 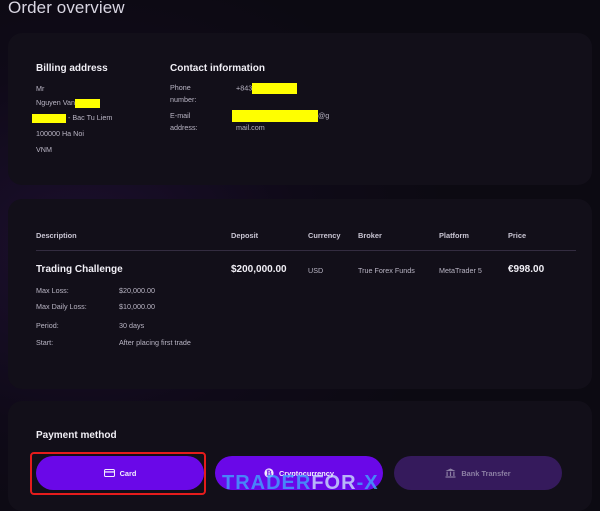 What do you see at coordinates (45, 342) in the screenshot?
I see `detail-label: Start:` at bounding box center [45, 342].